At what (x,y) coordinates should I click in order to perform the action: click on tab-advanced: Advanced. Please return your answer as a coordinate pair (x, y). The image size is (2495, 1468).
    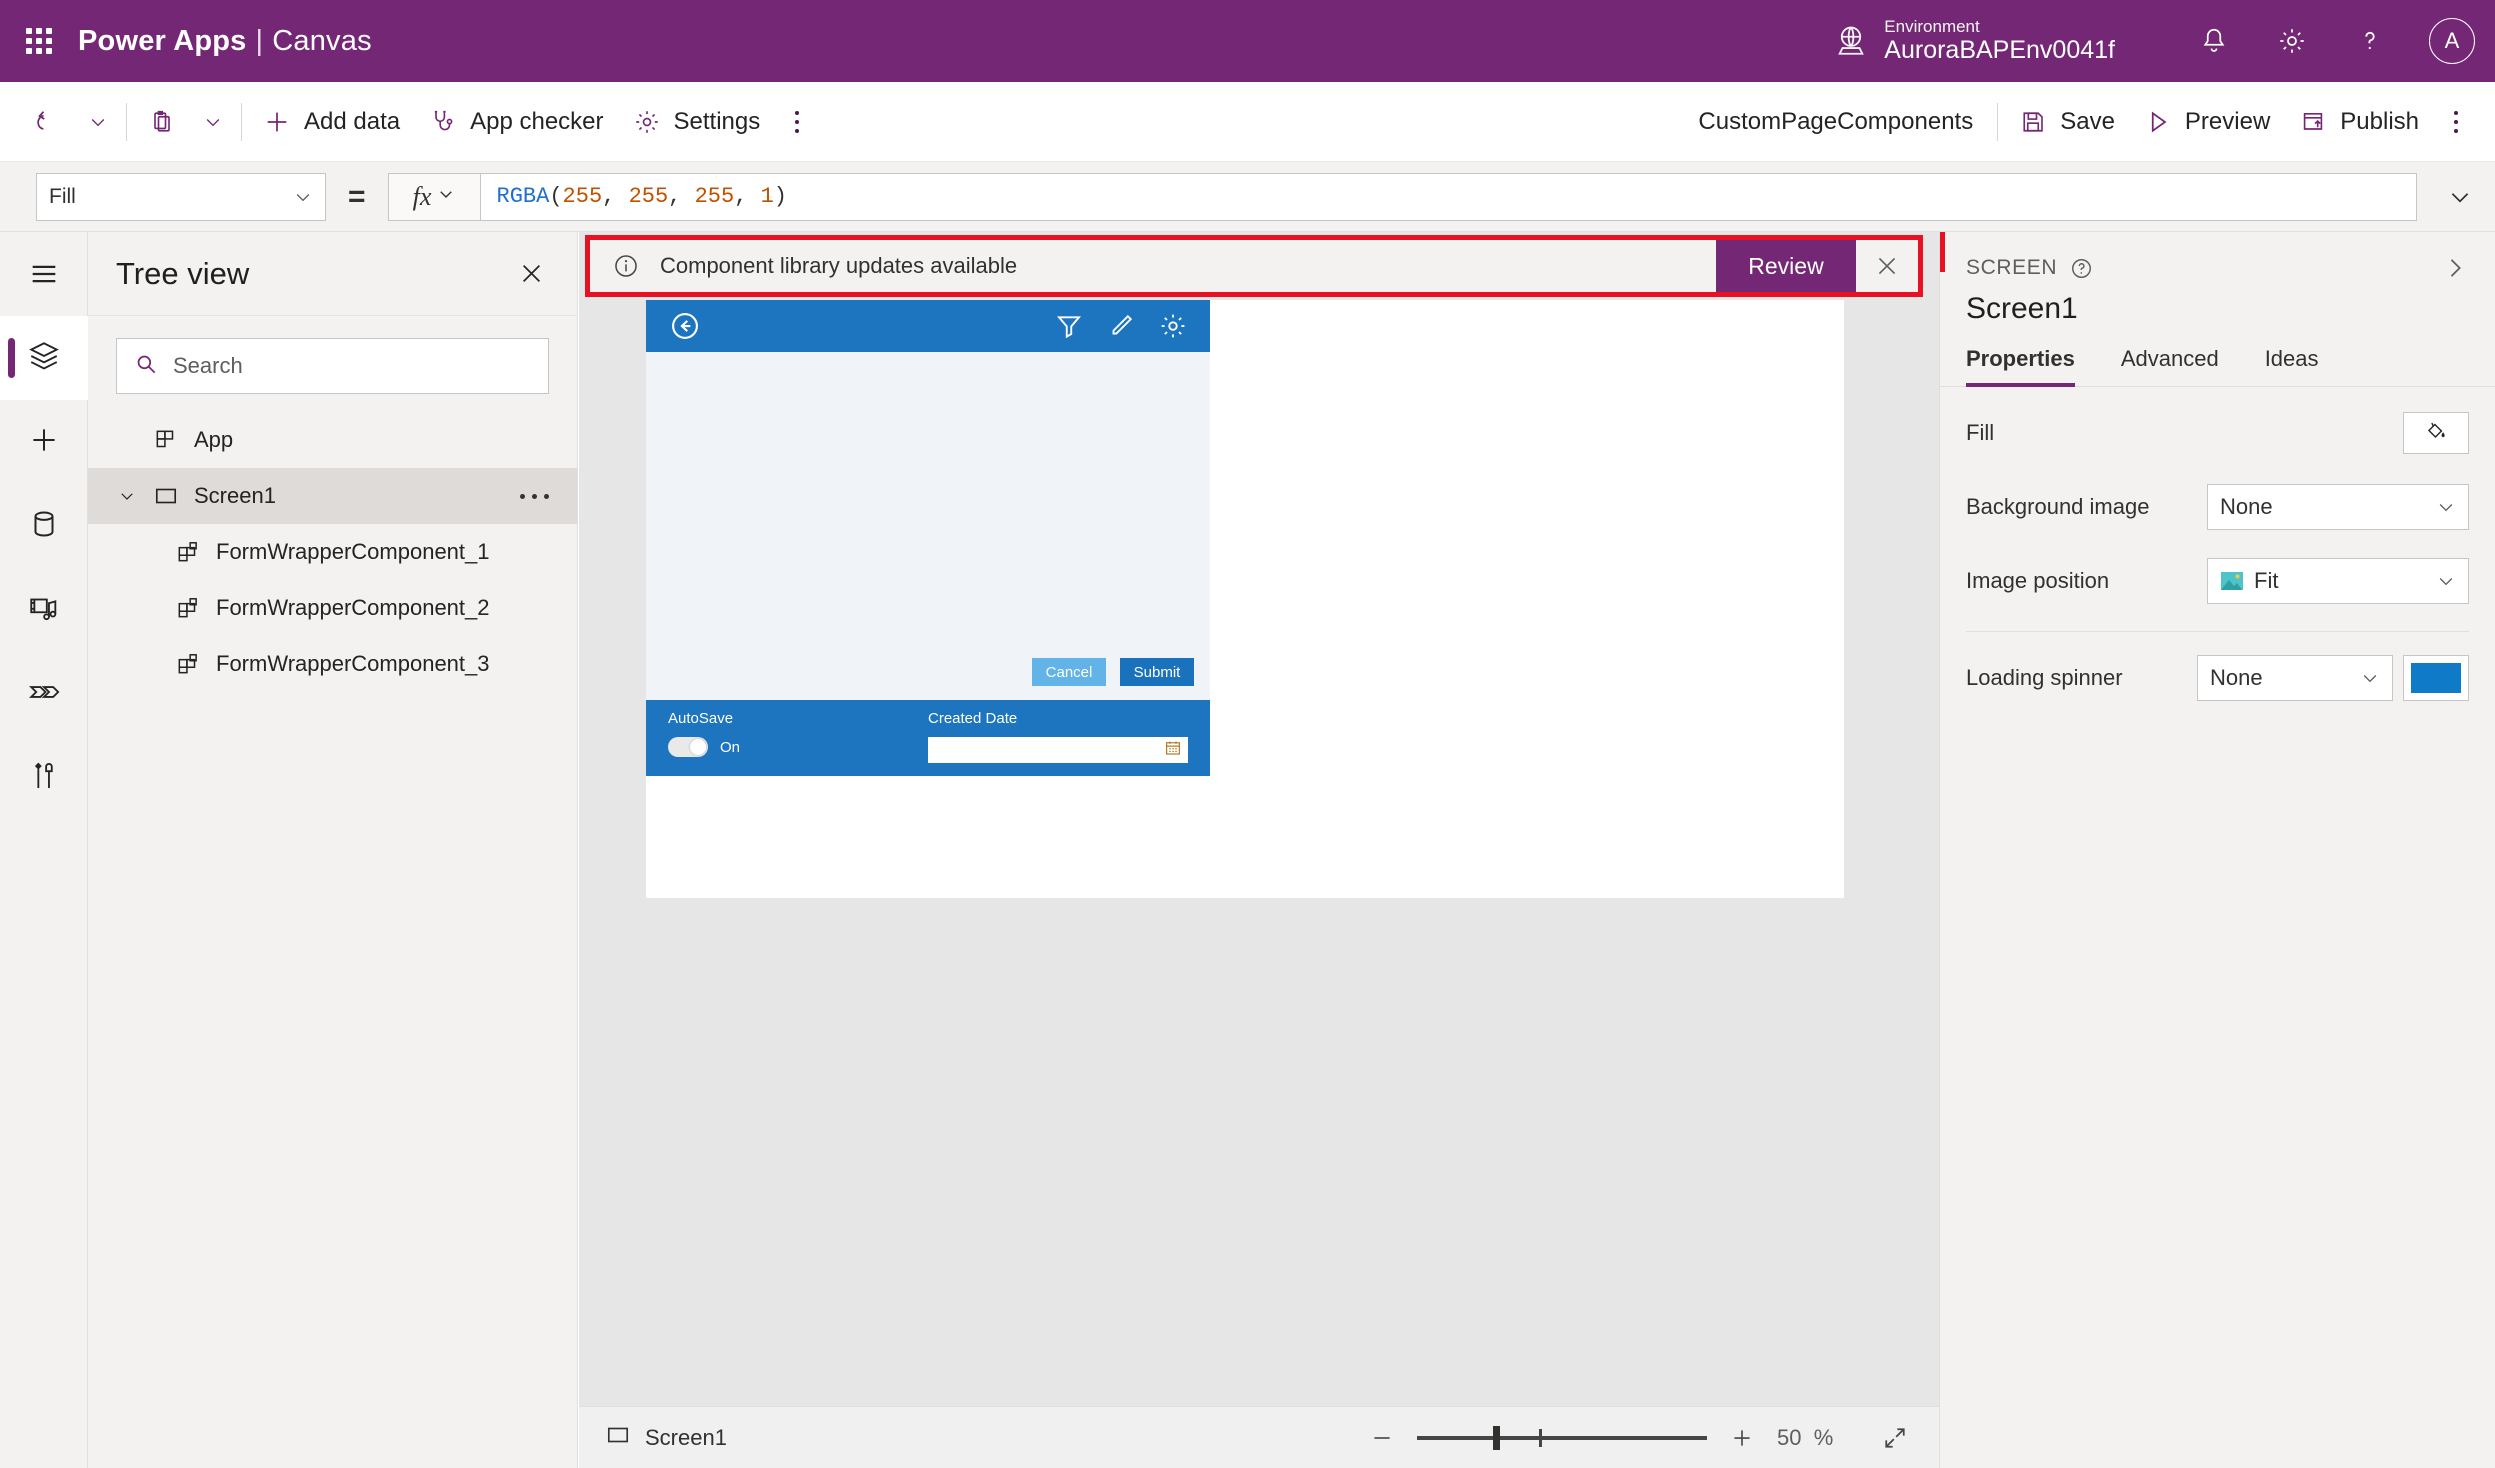
    Looking at the image, I should click on (2170, 366).